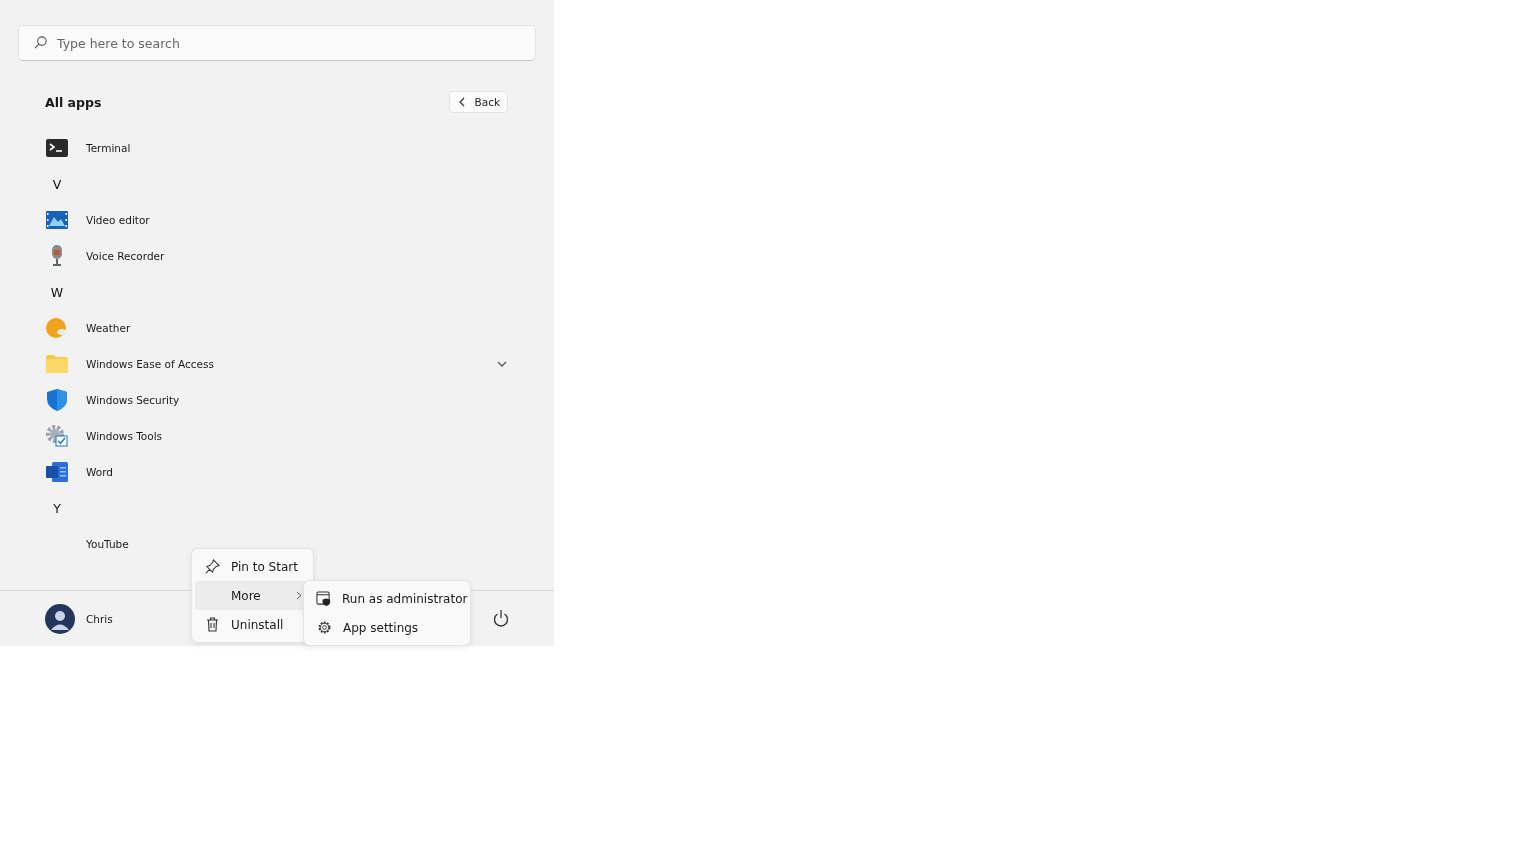 This screenshot has height=864, width=1536. What do you see at coordinates (501, 618) in the screenshot?
I see `power-icon` at bounding box center [501, 618].